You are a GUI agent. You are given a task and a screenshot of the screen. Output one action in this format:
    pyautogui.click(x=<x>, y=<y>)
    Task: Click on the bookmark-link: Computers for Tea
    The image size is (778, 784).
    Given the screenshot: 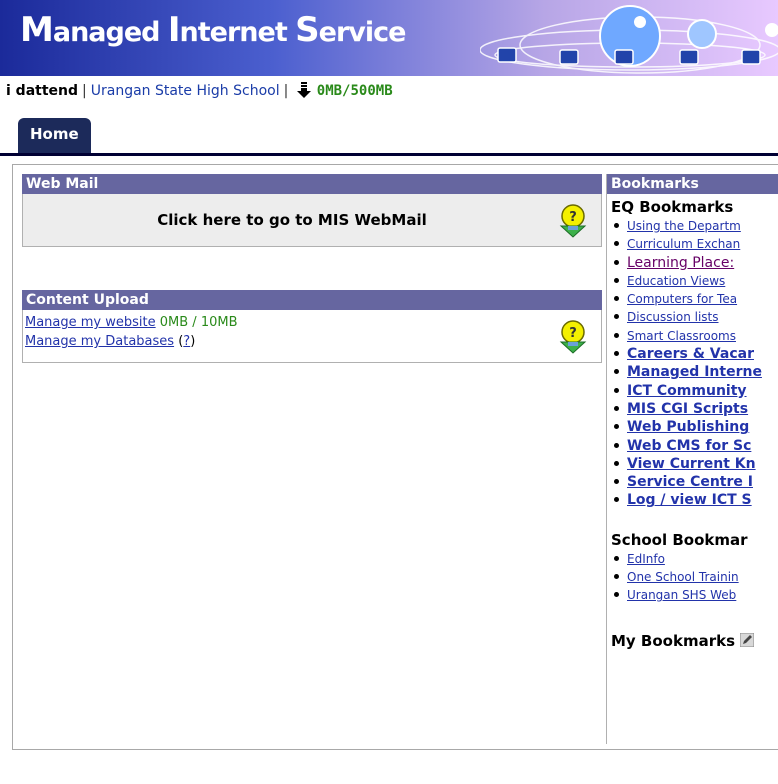 What is the action you would take?
    pyautogui.click(x=682, y=299)
    